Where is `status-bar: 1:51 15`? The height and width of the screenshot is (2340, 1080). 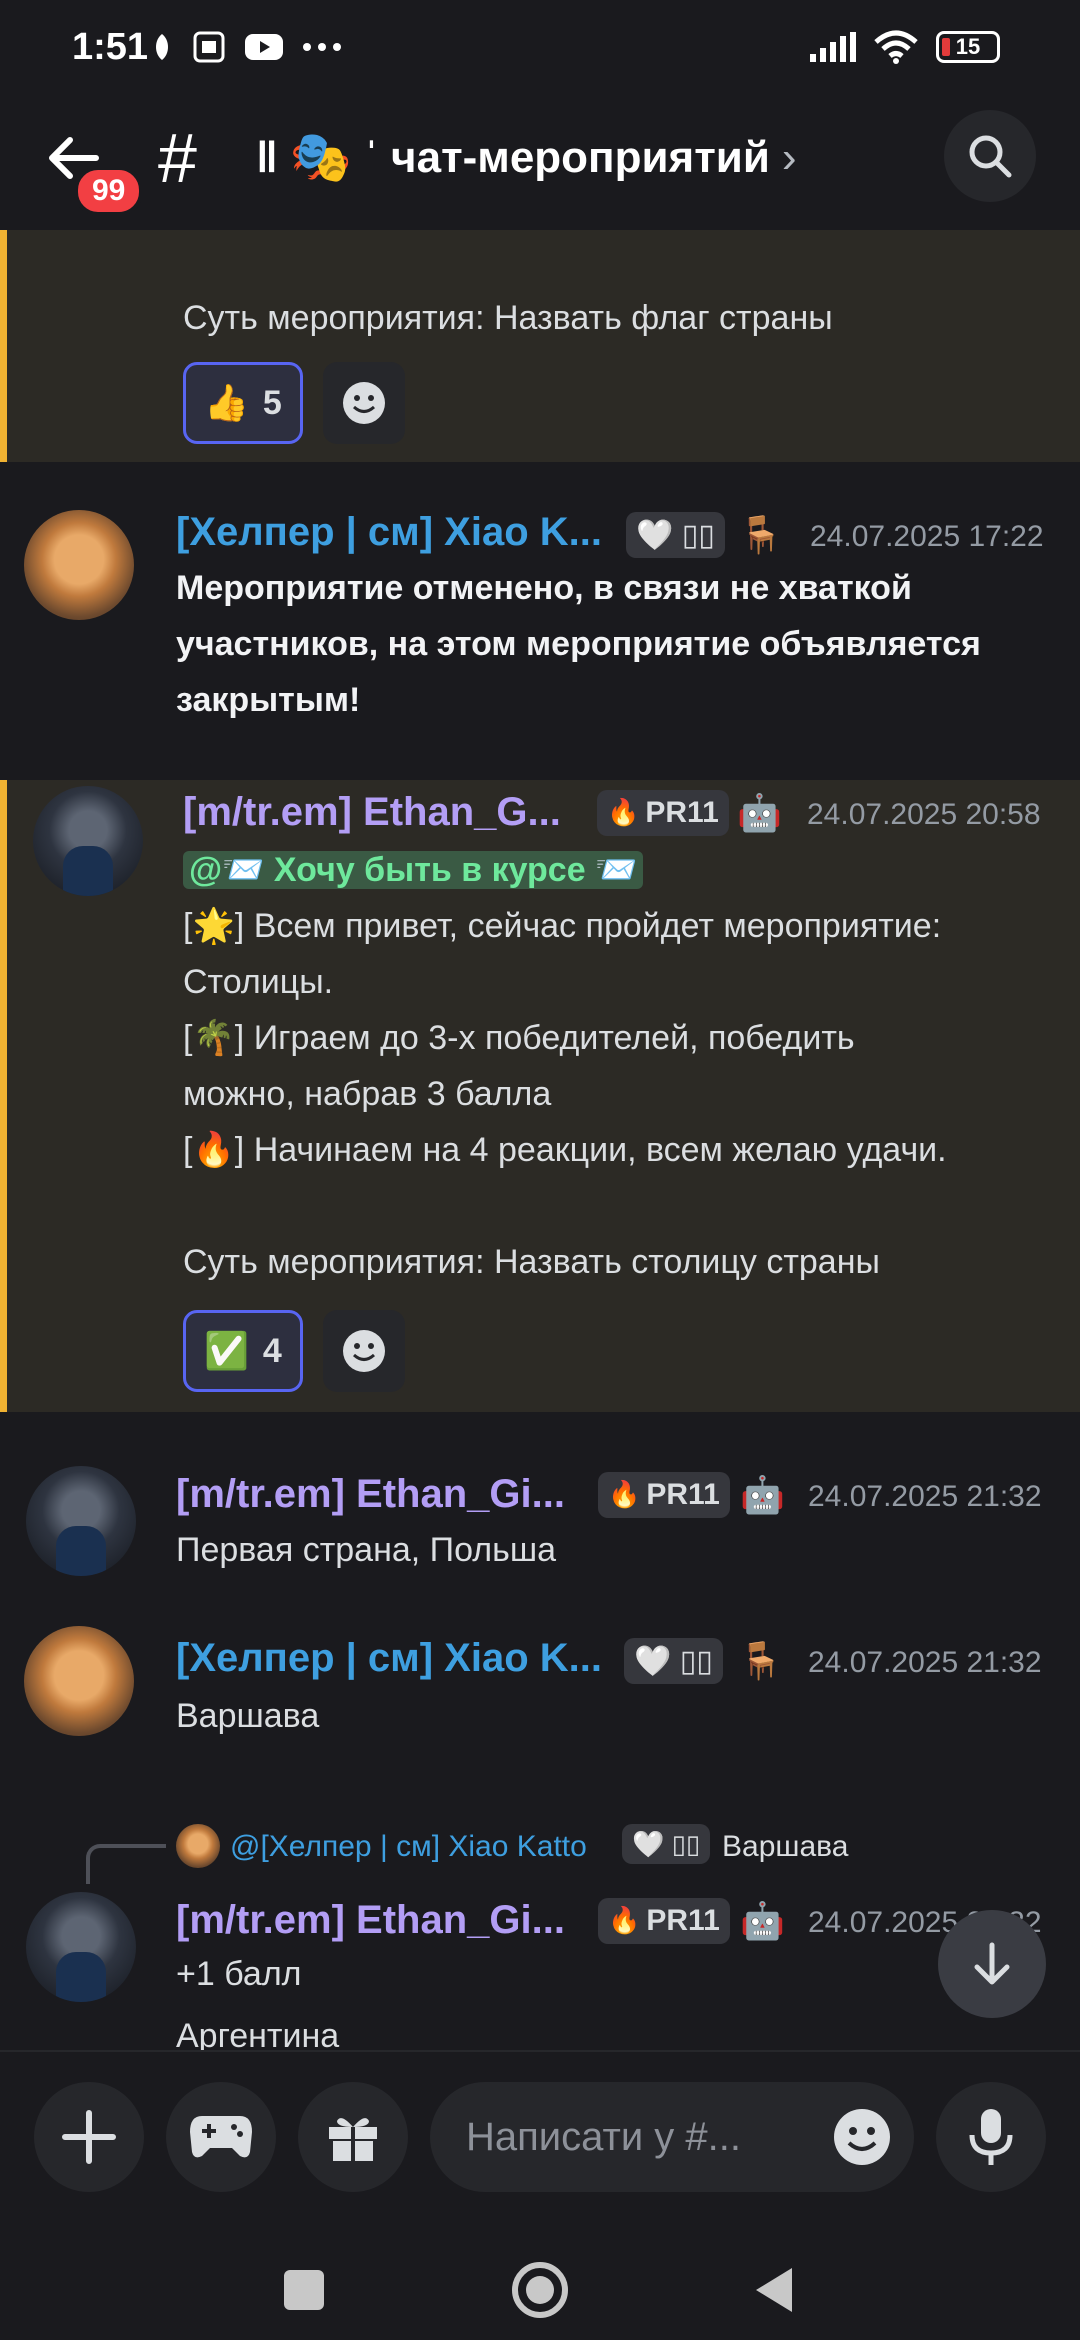
status-bar: 1:51 15 is located at coordinates (540, 50).